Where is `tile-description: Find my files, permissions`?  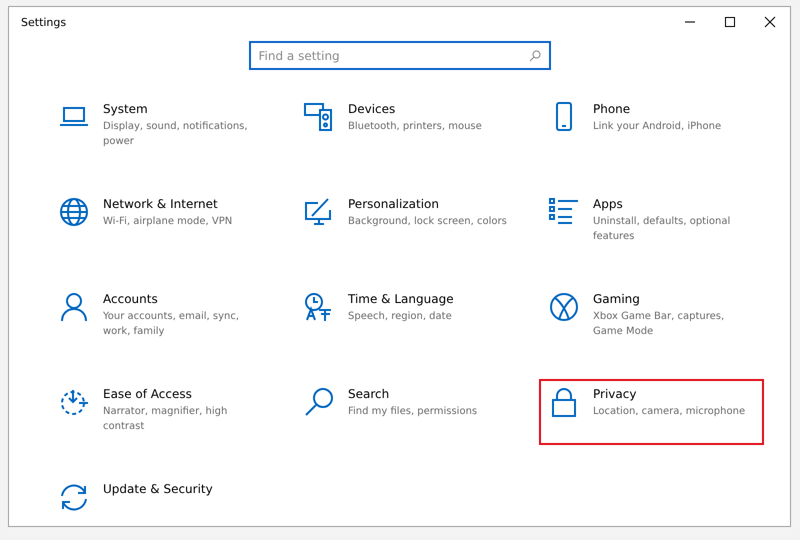
tile-description: Find my files, permissions is located at coordinates (413, 412).